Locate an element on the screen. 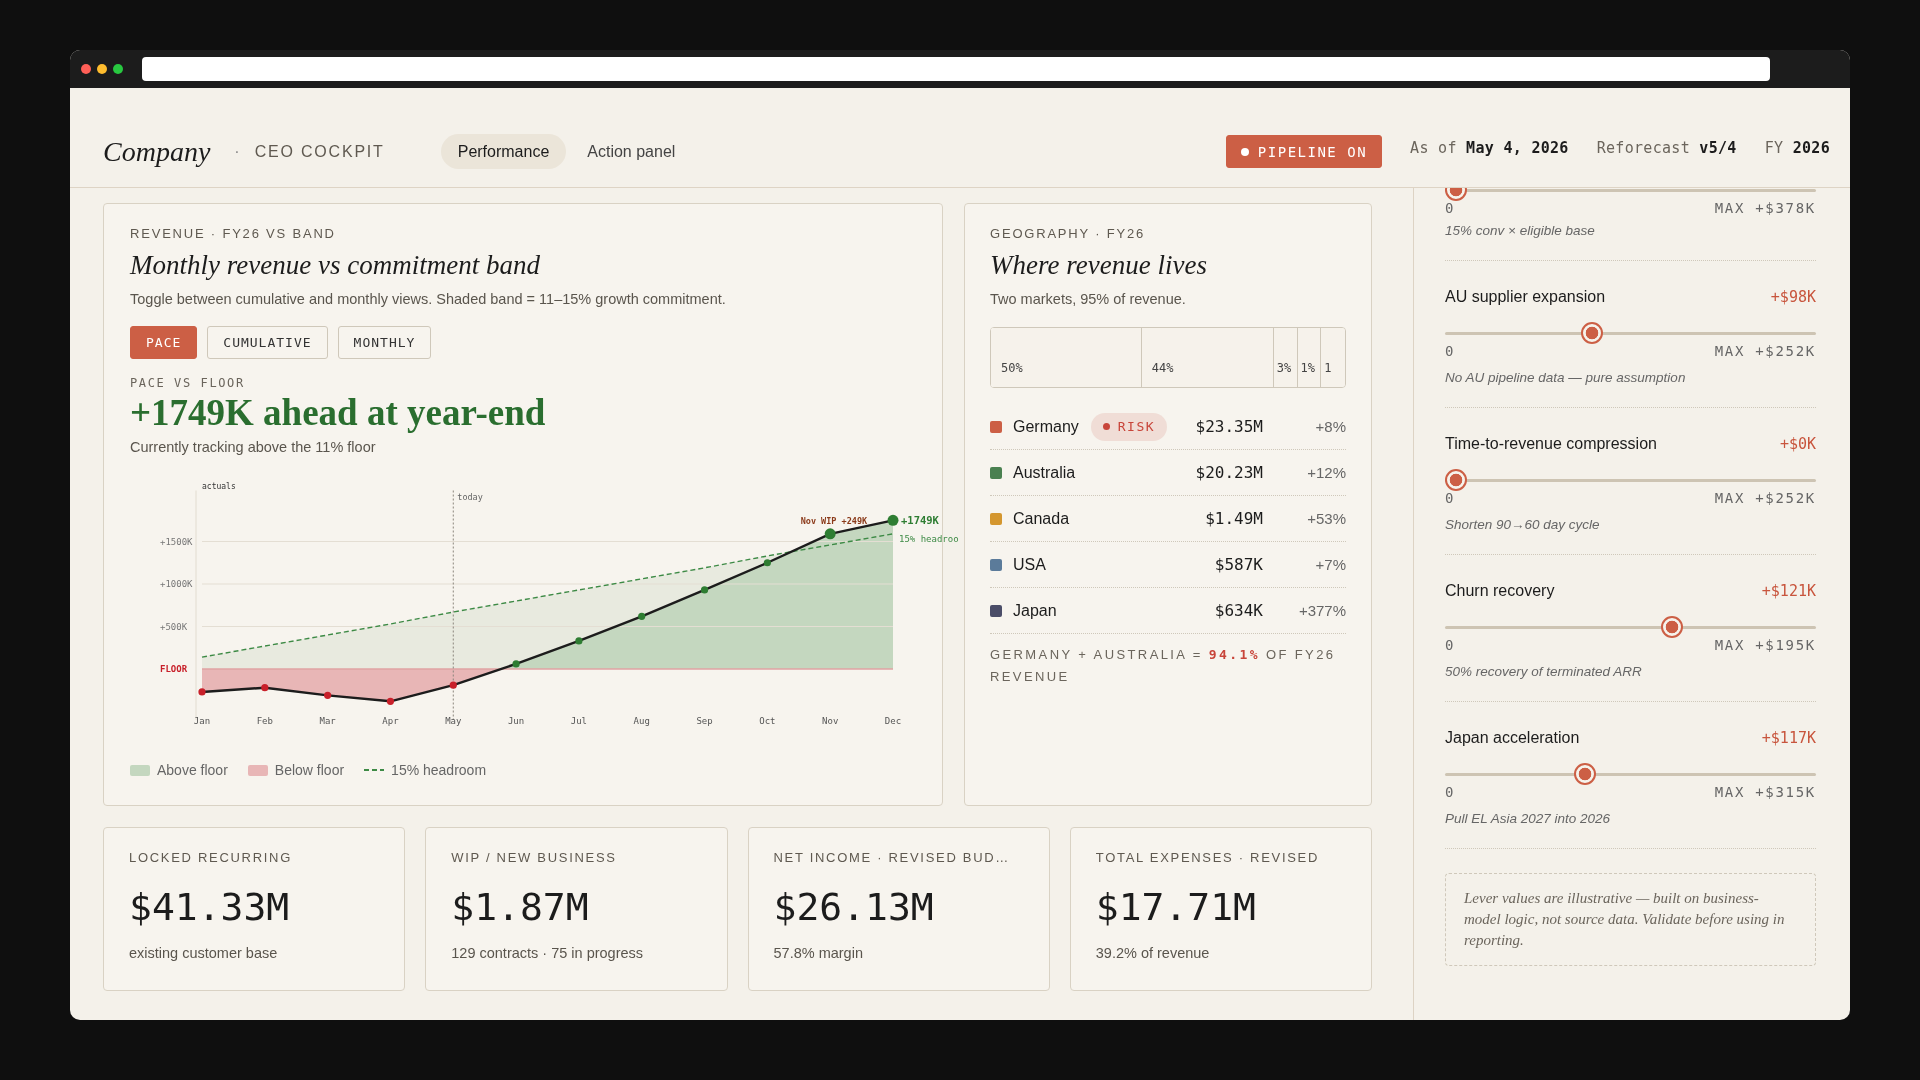 The height and width of the screenshot is (1080, 1920). kpi-caption: 39.2% of revenue is located at coordinates (1153, 953).